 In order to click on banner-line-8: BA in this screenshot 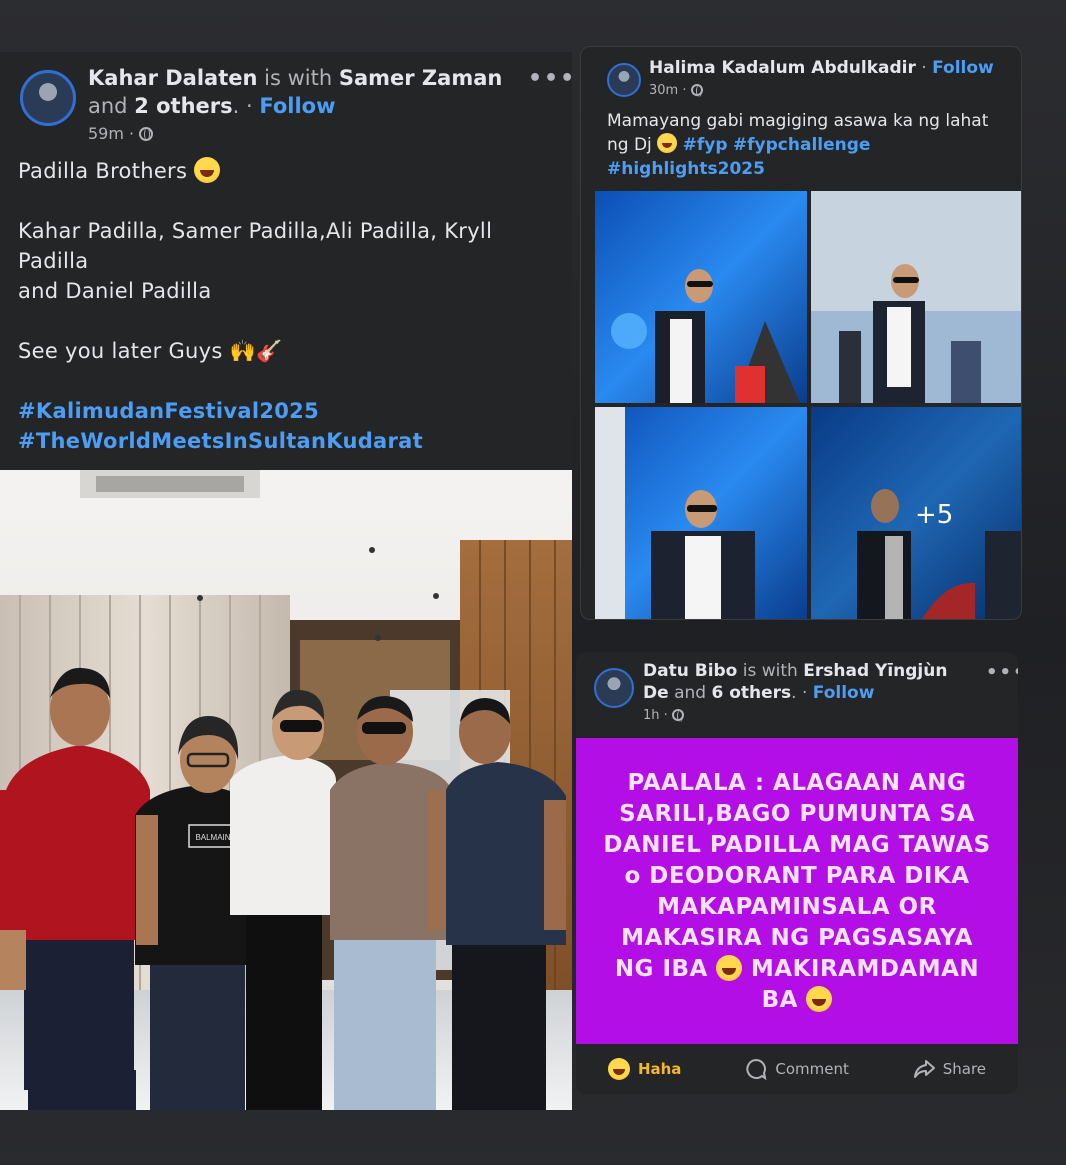, I will do `click(779, 1000)`.